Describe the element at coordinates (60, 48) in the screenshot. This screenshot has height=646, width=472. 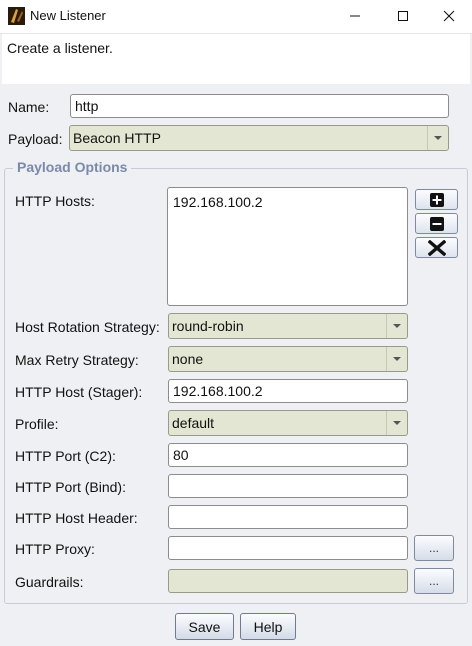
I see `banner-text: Create a listener.` at that location.